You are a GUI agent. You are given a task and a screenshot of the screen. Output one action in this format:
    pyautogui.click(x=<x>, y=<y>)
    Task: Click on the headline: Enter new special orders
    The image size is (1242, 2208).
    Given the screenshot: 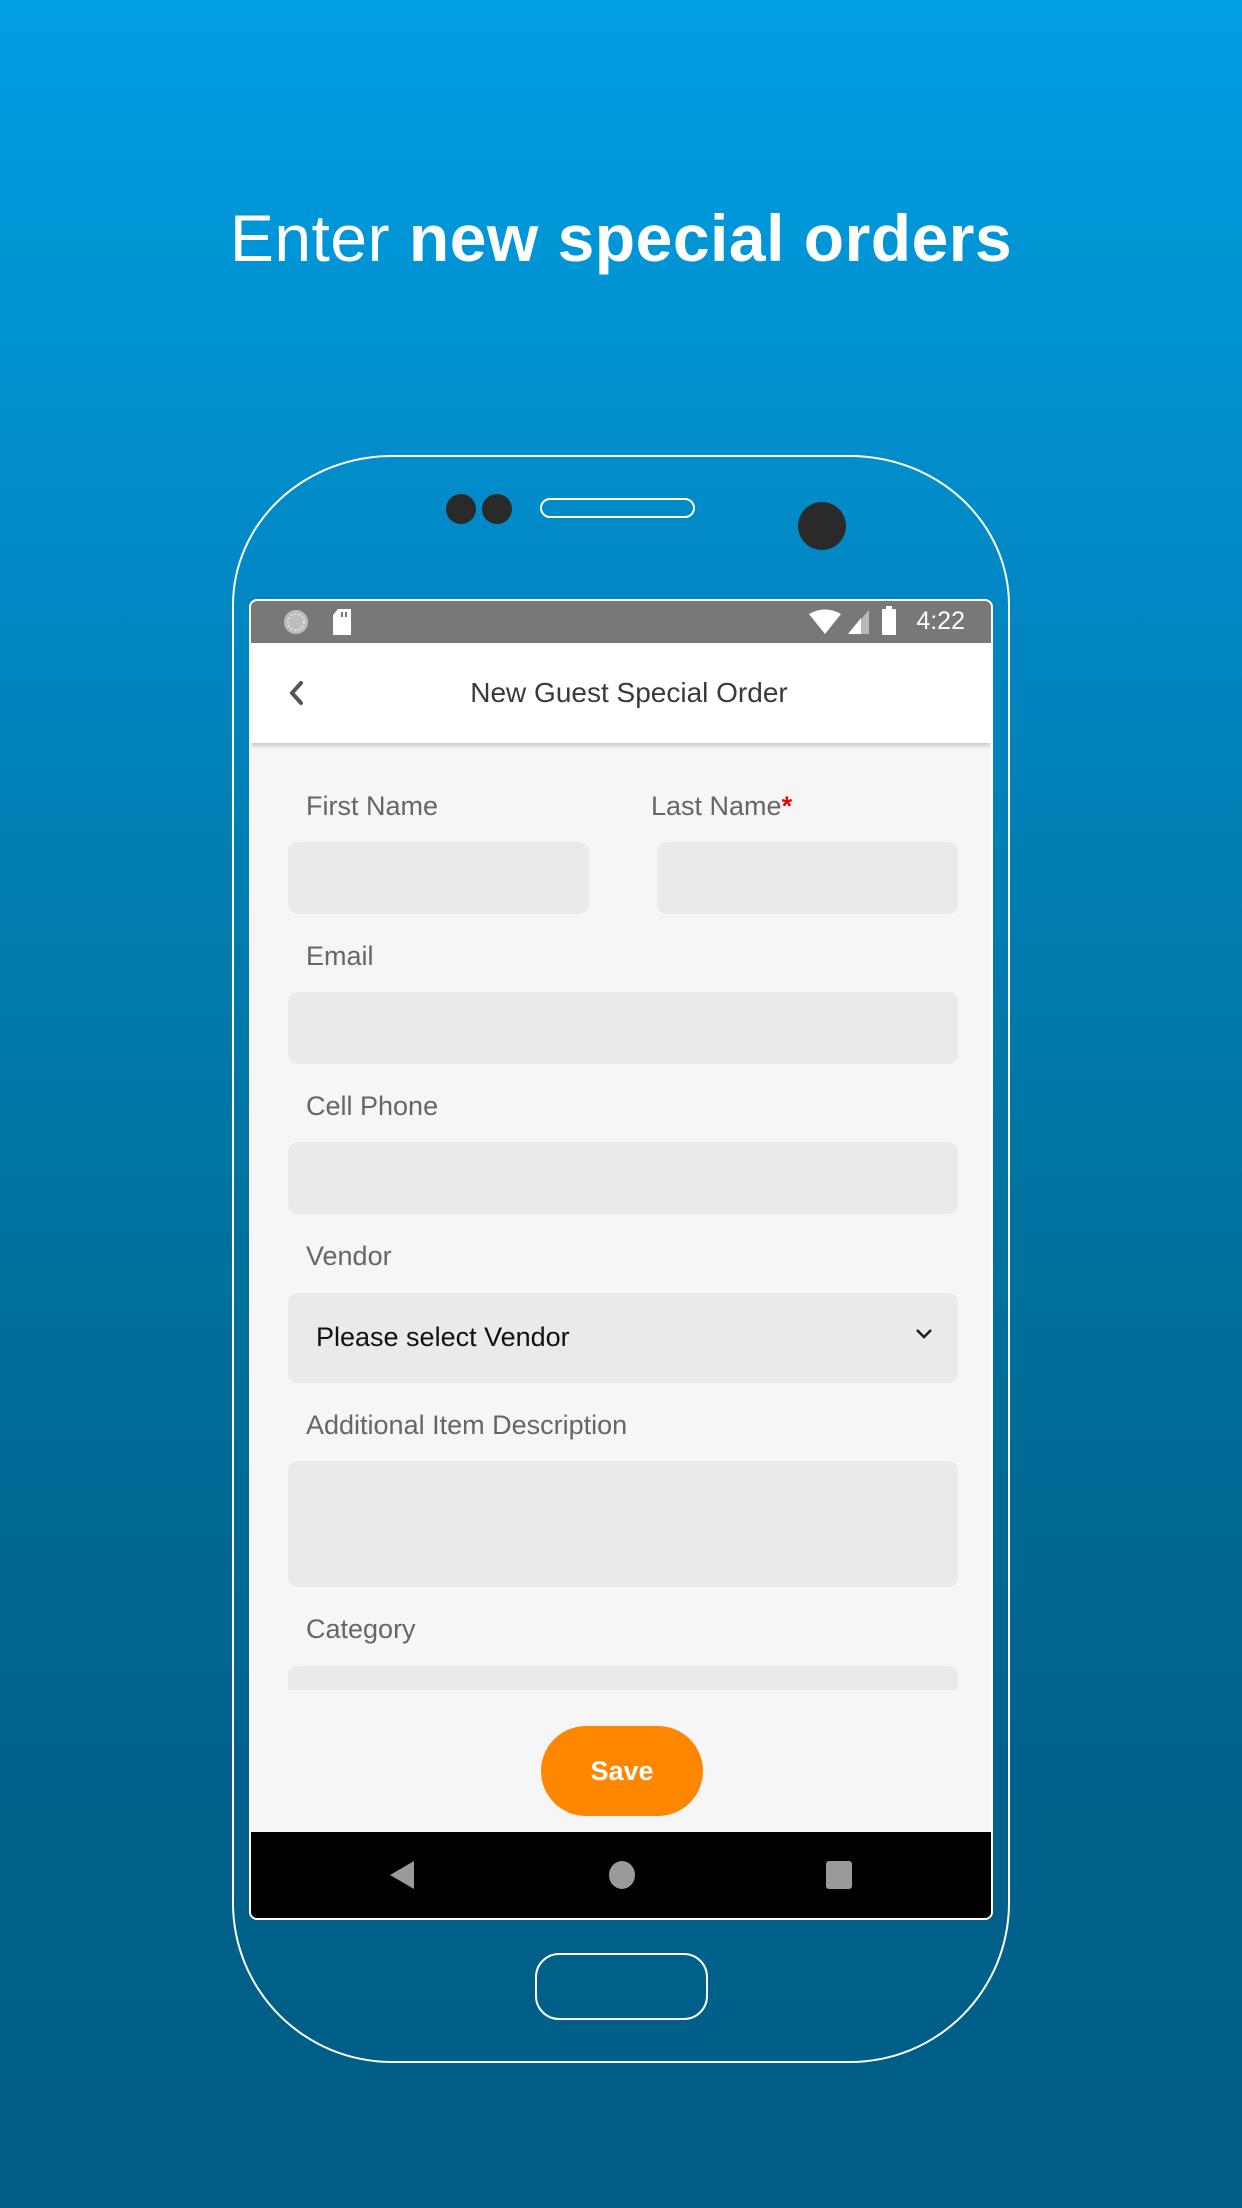 What is the action you would take?
    pyautogui.click(x=621, y=238)
    